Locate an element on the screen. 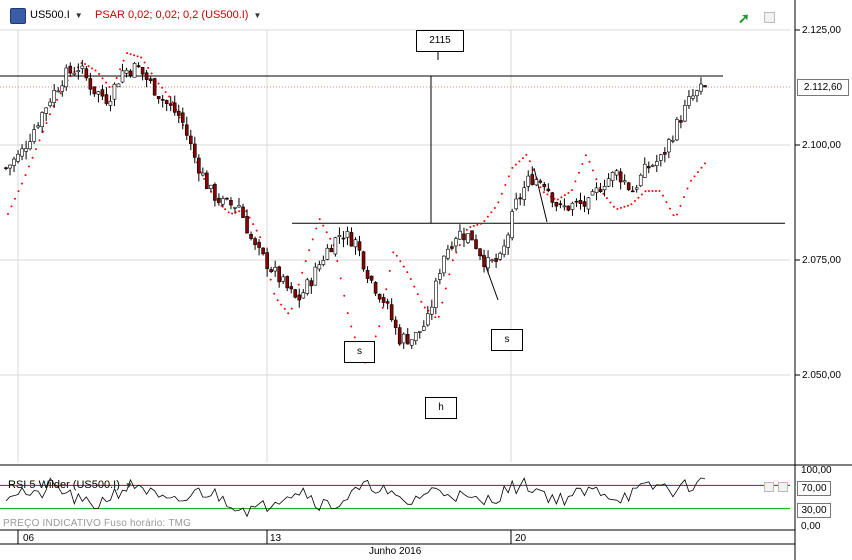 The image size is (852, 560). cfd-icon is located at coordinates (18, 16).